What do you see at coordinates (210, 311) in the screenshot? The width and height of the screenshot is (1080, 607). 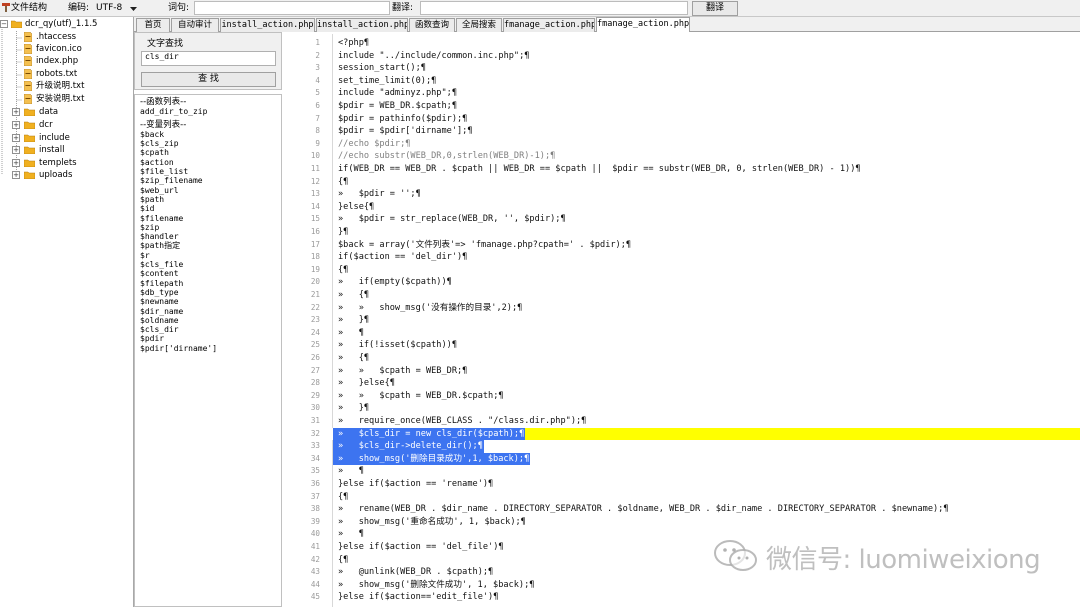 I see `variable-item: $dir_name` at bounding box center [210, 311].